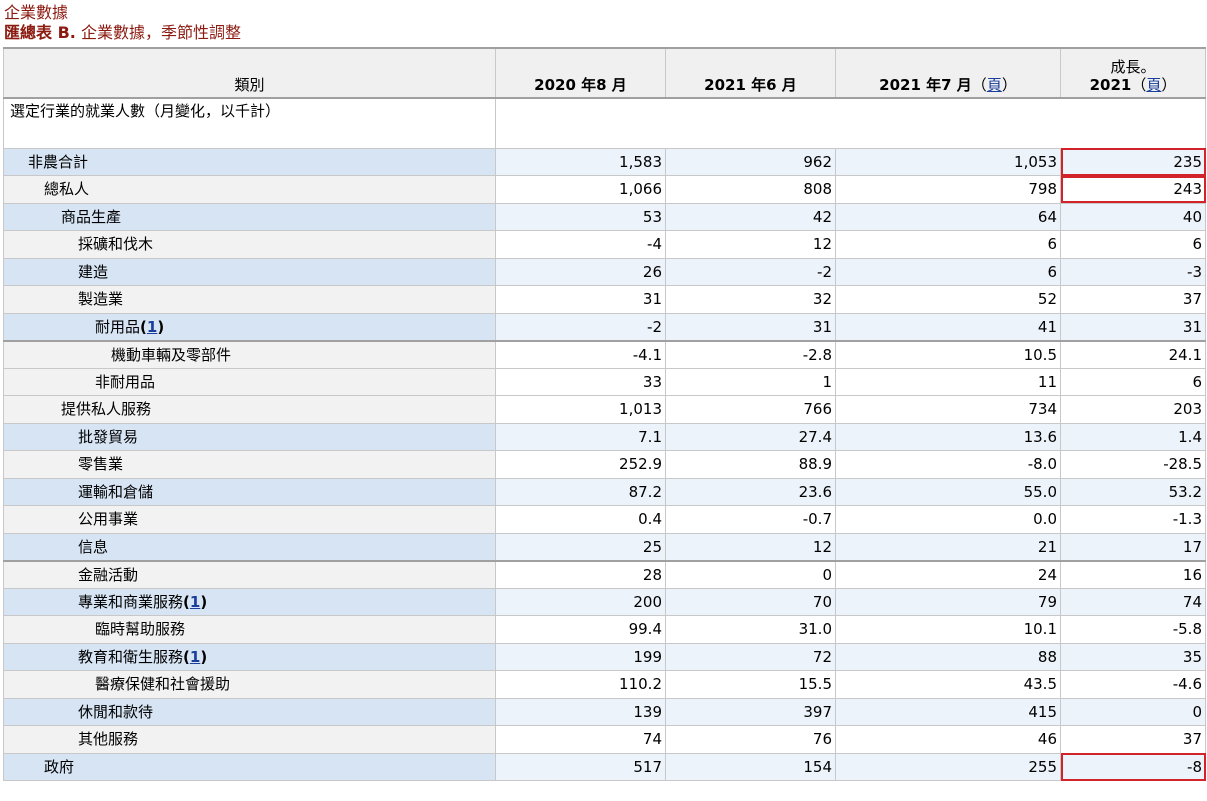 The image size is (1207, 801). What do you see at coordinates (994, 85) in the screenshot?
I see `header-col3-page-link: 頁` at bounding box center [994, 85].